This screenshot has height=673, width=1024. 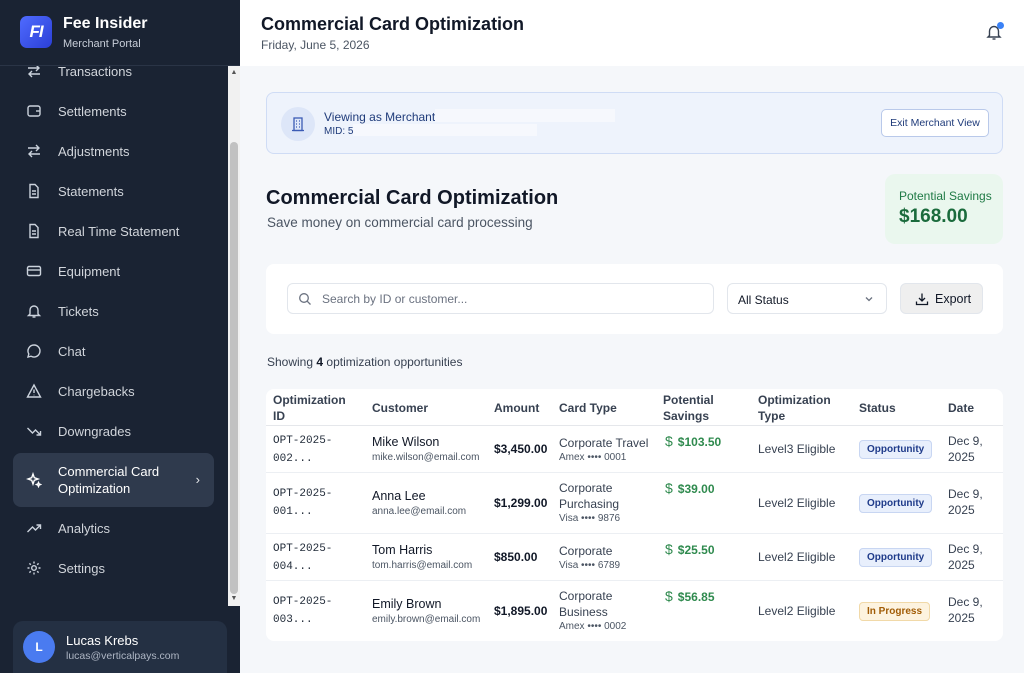 I want to click on customer-name: Anna Lee, so click(x=399, y=496).